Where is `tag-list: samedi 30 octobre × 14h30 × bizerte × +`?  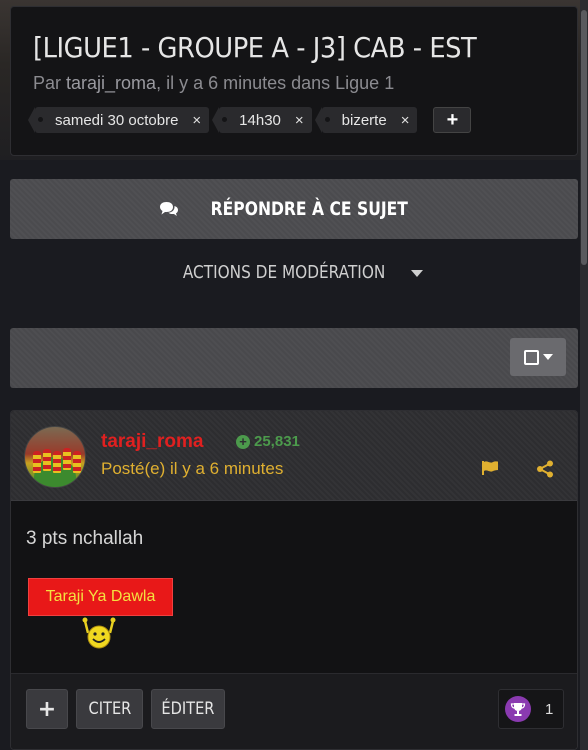
tag-list: samedi 30 octobre × 14h30 × bizerte × + is located at coordinates (249, 120).